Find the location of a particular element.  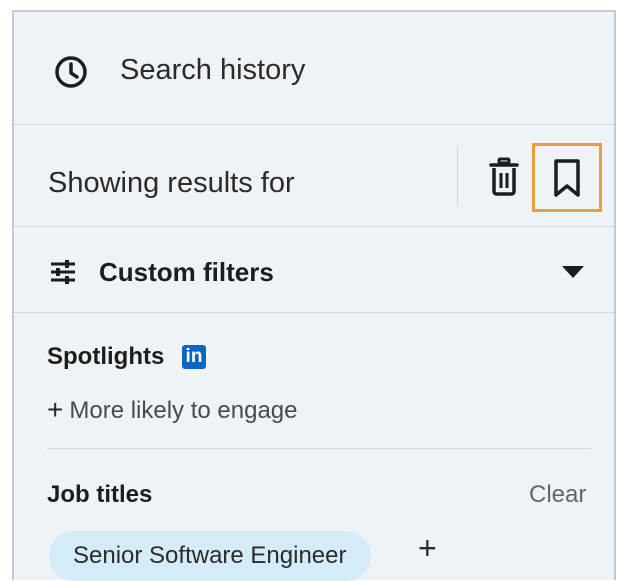

job-title-chip: Senior Software Engineer is located at coordinates (210, 556).